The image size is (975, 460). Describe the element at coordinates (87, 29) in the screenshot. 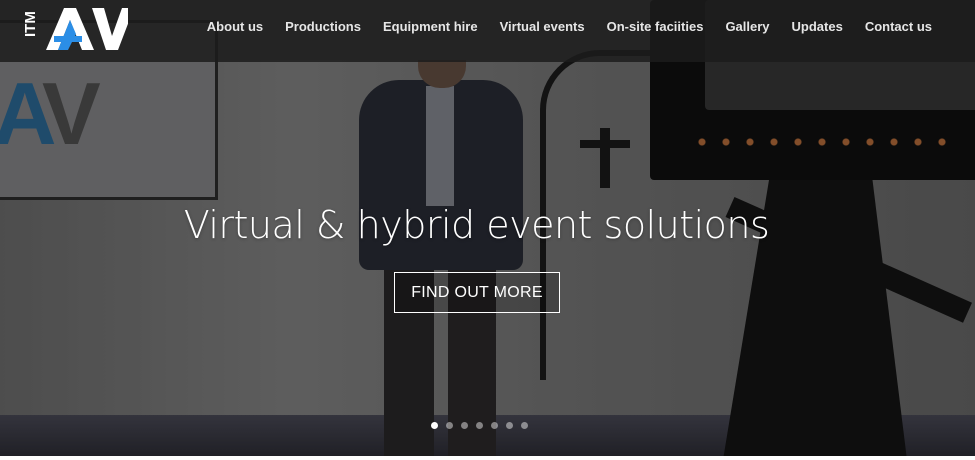

I see `logo-av-mark-icon` at that location.